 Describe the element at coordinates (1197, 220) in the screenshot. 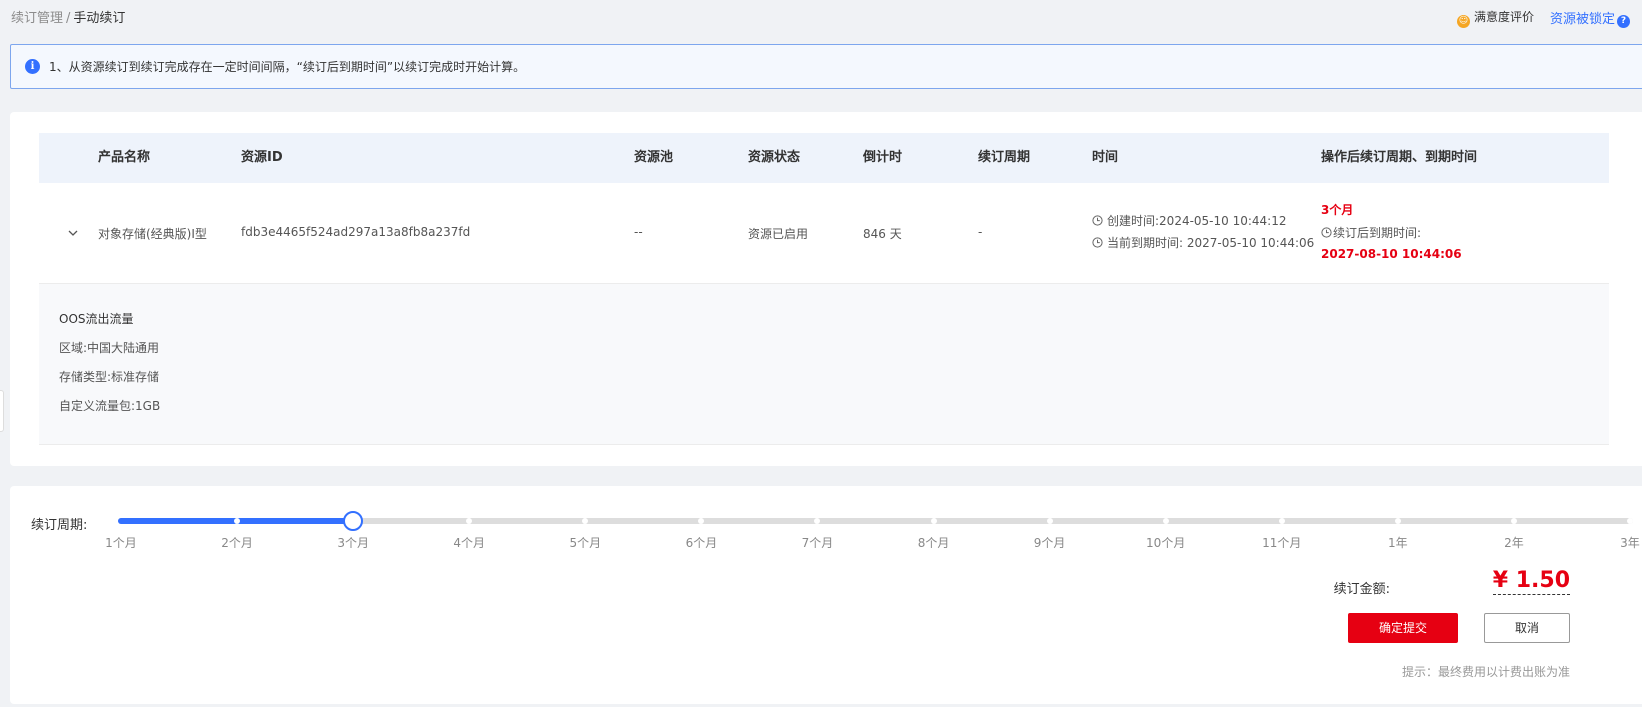

I see `created-time: 创建时间:2024-05-10 10:44:12` at that location.